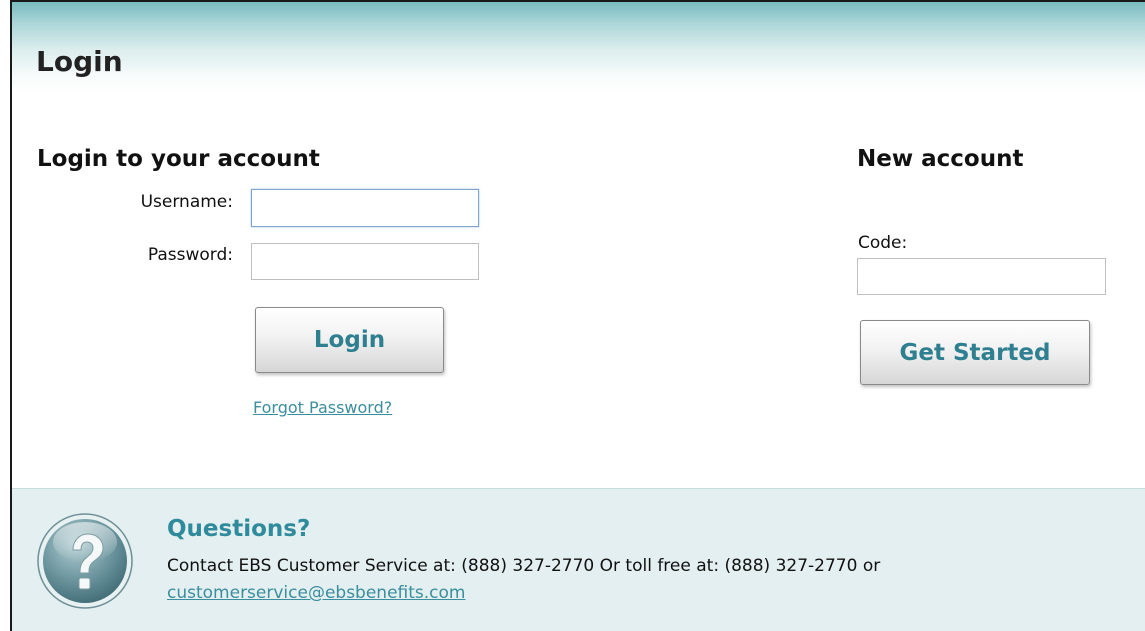  Describe the element at coordinates (365, 261) in the screenshot. I see `password-input` at that location.